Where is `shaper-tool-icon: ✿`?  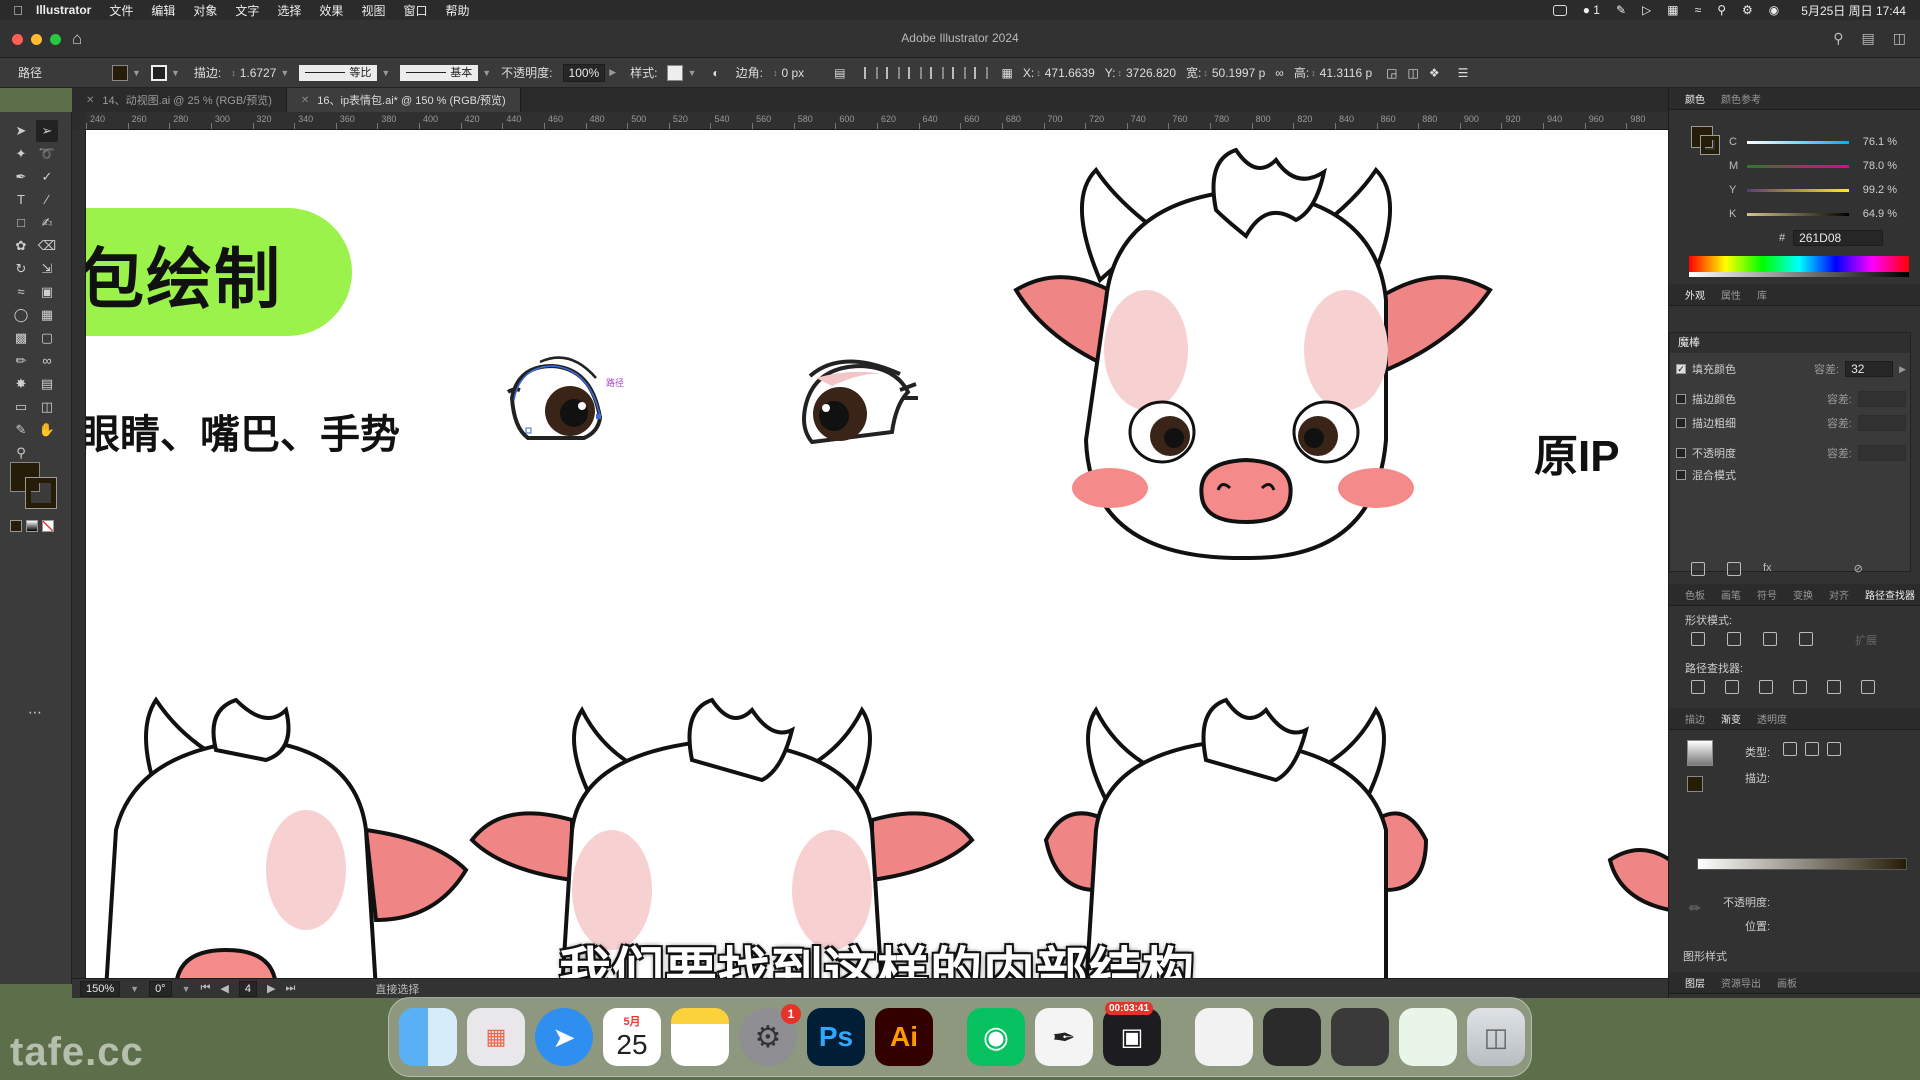
shaper-tool-icon: ✿ is located at coordinates (21, 246).